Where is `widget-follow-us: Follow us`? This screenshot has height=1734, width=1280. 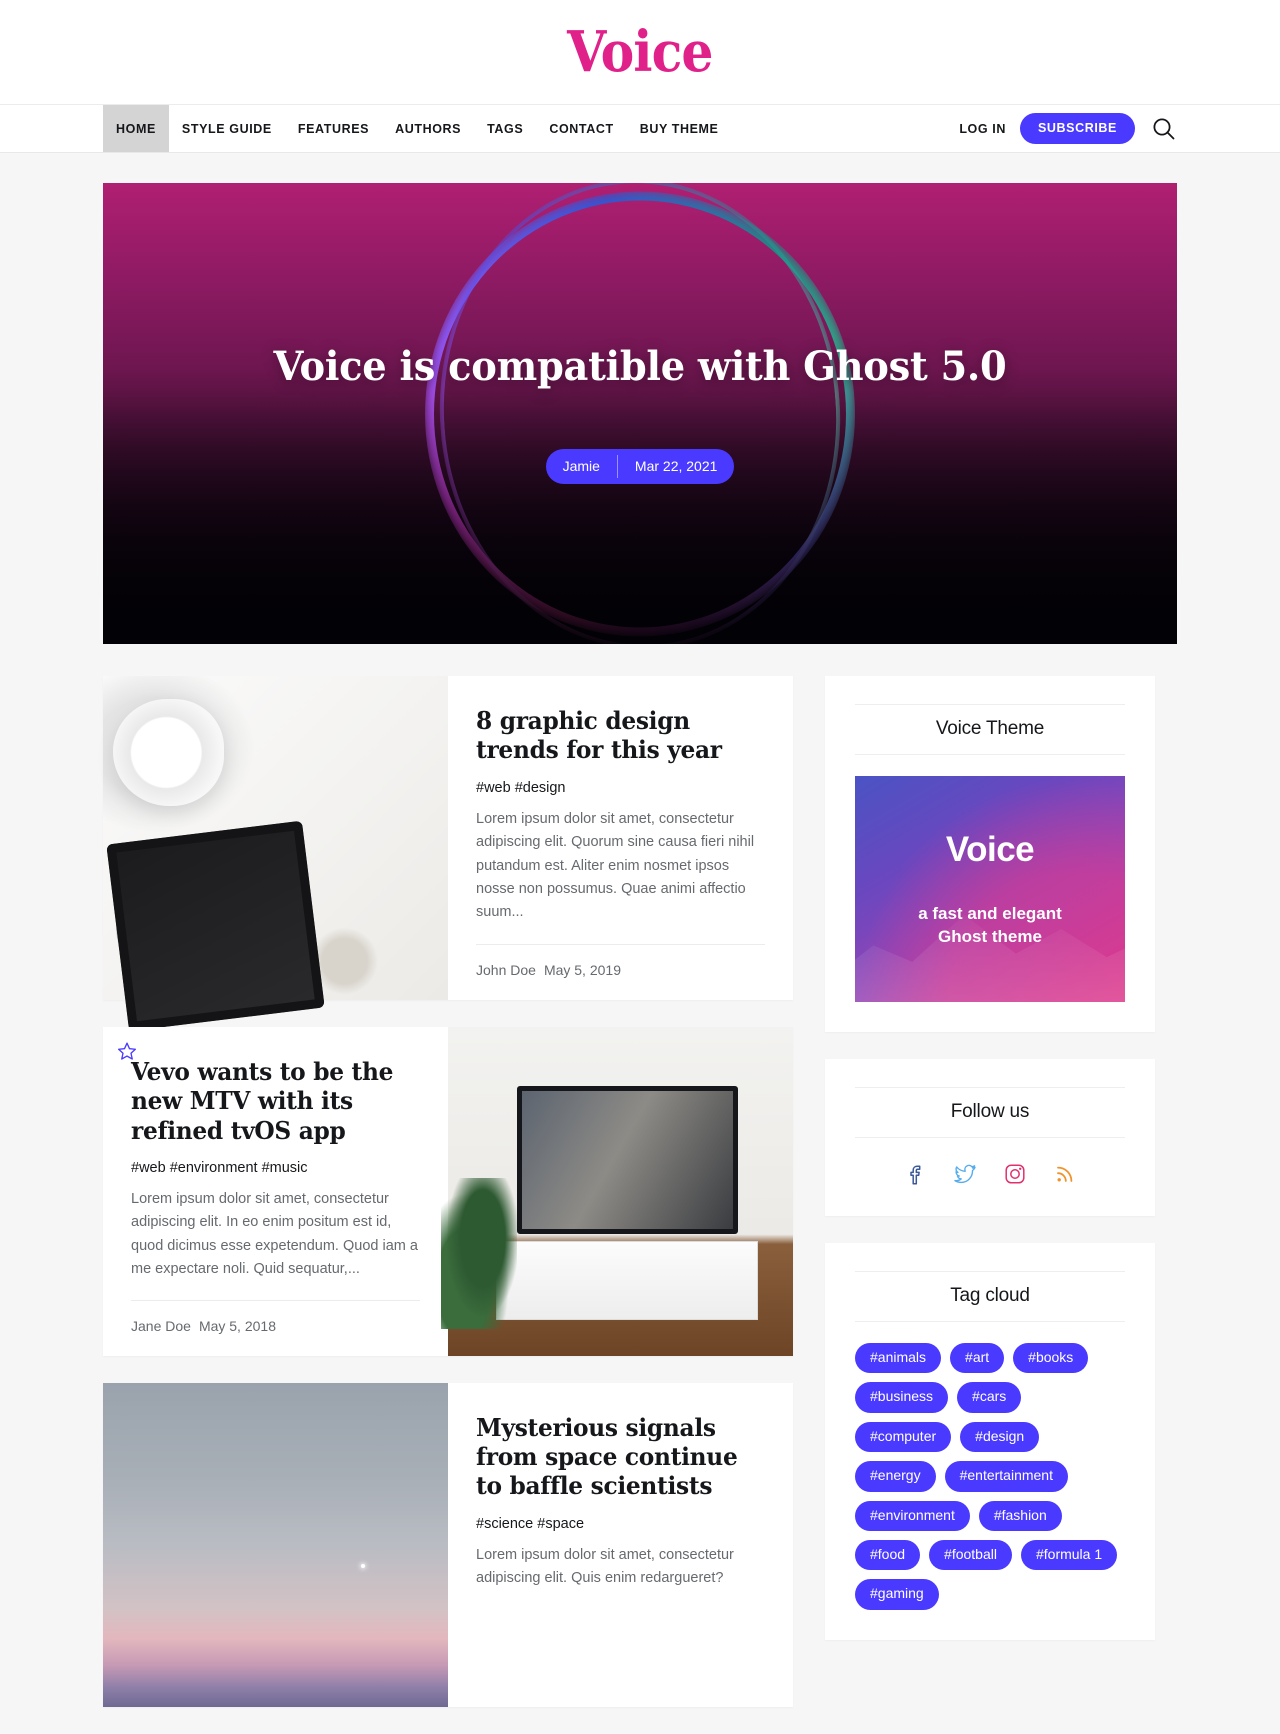 widget-follow-us: Follow us is located at coordinates (990, 1137).